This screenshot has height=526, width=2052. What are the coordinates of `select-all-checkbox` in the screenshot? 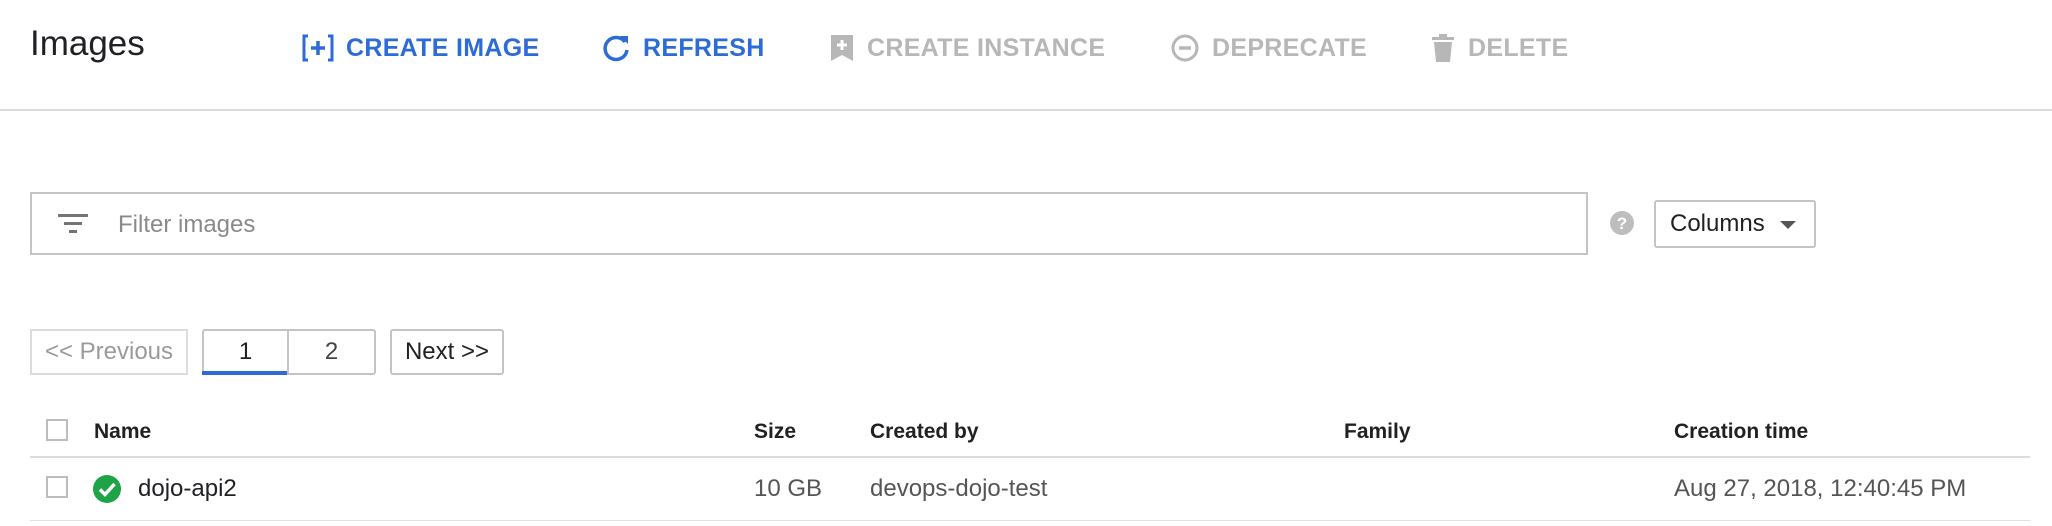 It's located at (57, 430).